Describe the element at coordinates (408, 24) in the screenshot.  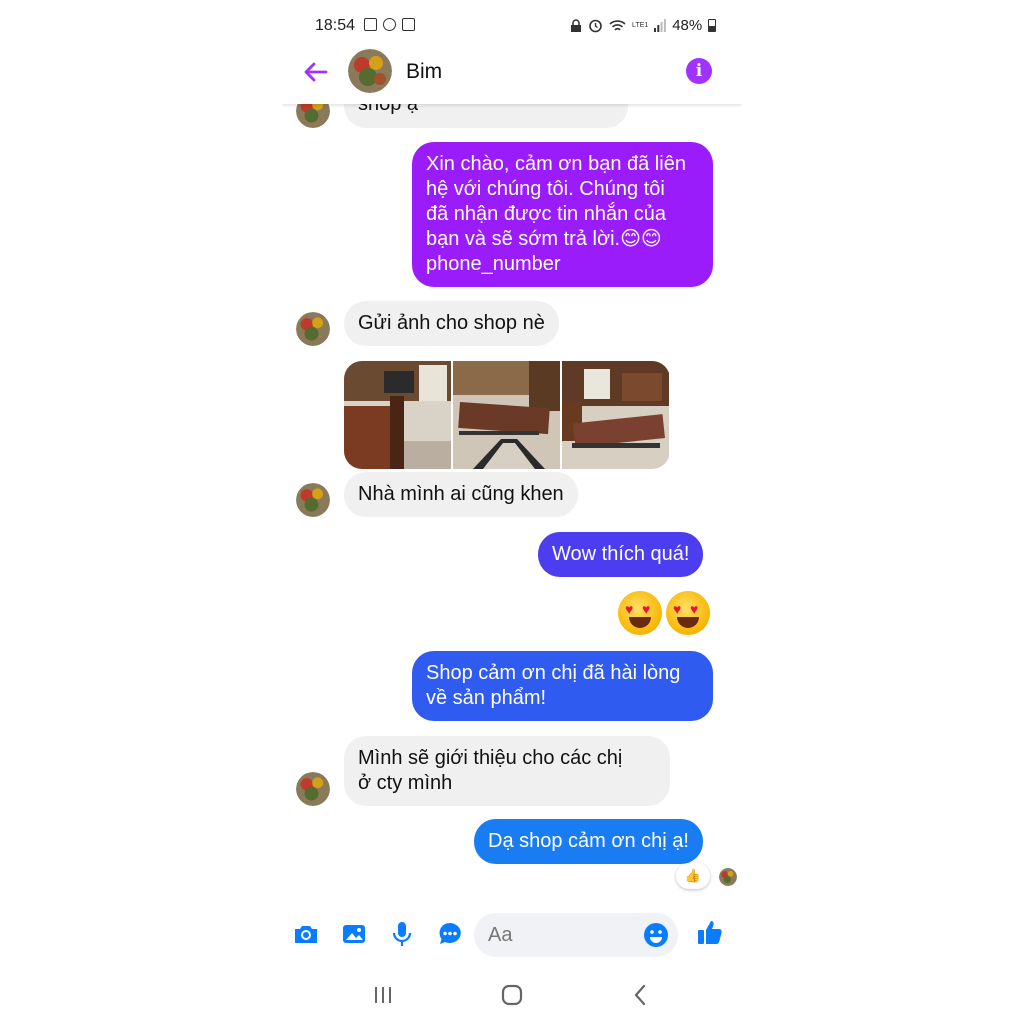
I see `news-notification-icon` at that location.